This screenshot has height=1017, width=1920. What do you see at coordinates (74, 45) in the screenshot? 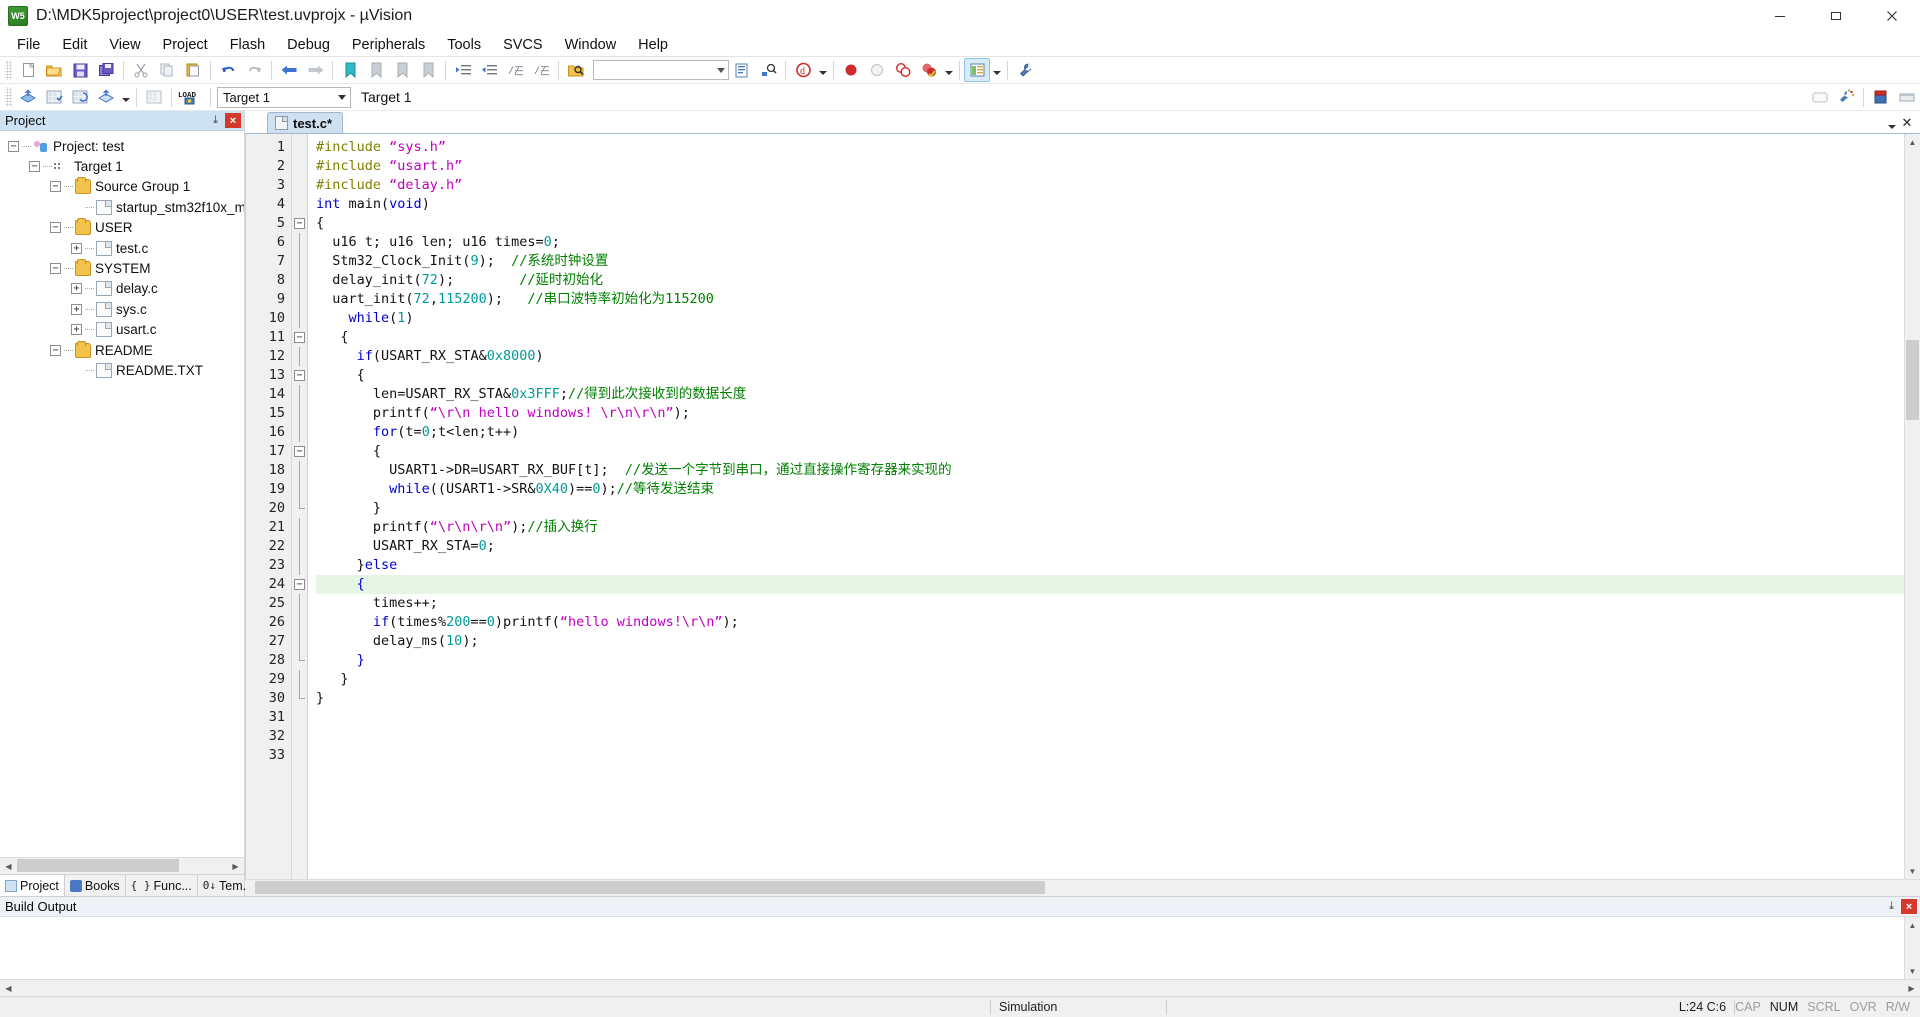
I see `menu-edit: Edit` at bounding box center [74, 45].